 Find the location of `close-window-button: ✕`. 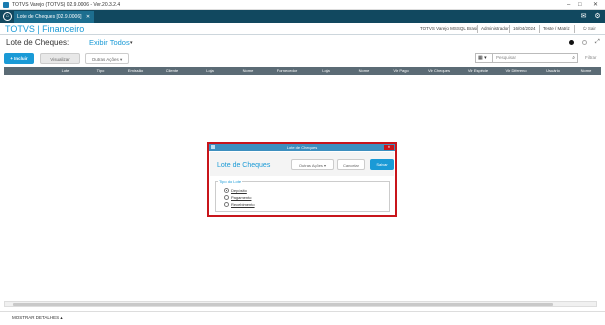

close-window-button: ✕ is located at coordinates (595, 5).